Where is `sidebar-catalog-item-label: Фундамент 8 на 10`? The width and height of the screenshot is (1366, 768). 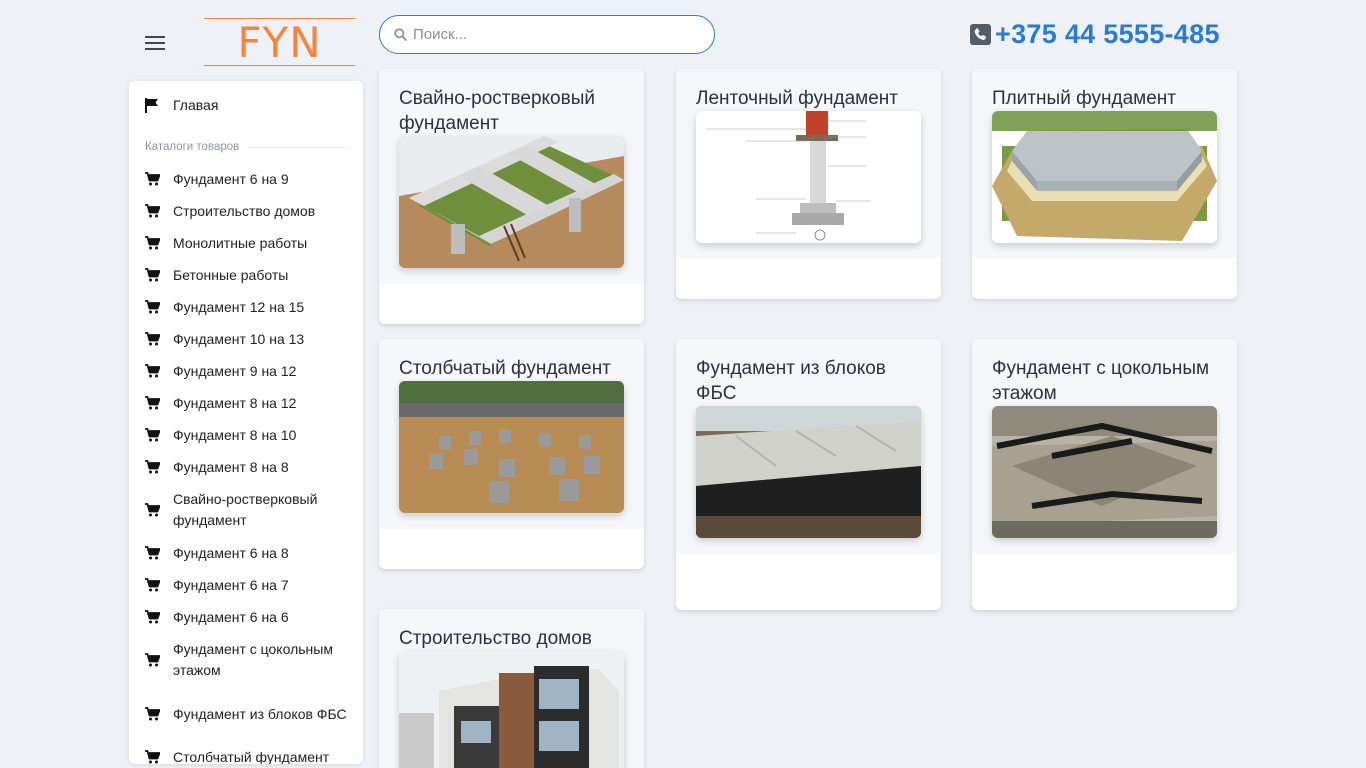 sidebar-catalog-item-label: Фундамент 8 на 10 is located at coordinates (235, 434).